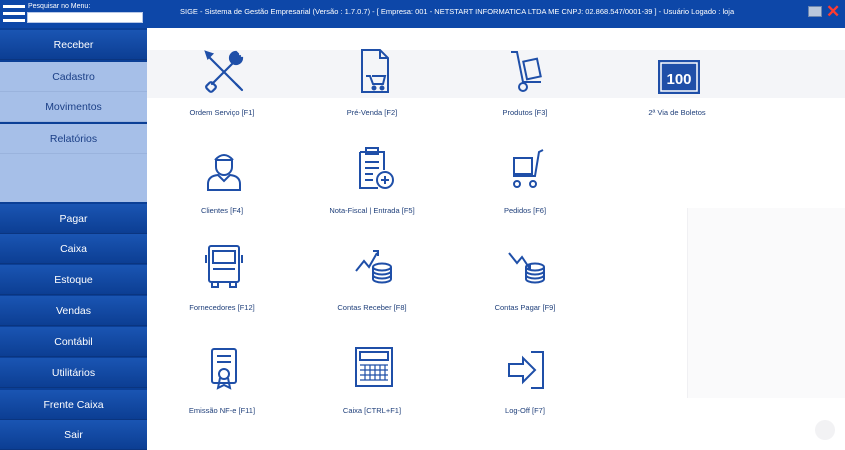 This screenshot has height=450, width=845. Describe the element at coordinates (222, 210) in the screenshot. I see `tile-label: Clientes [F4]` at that location.